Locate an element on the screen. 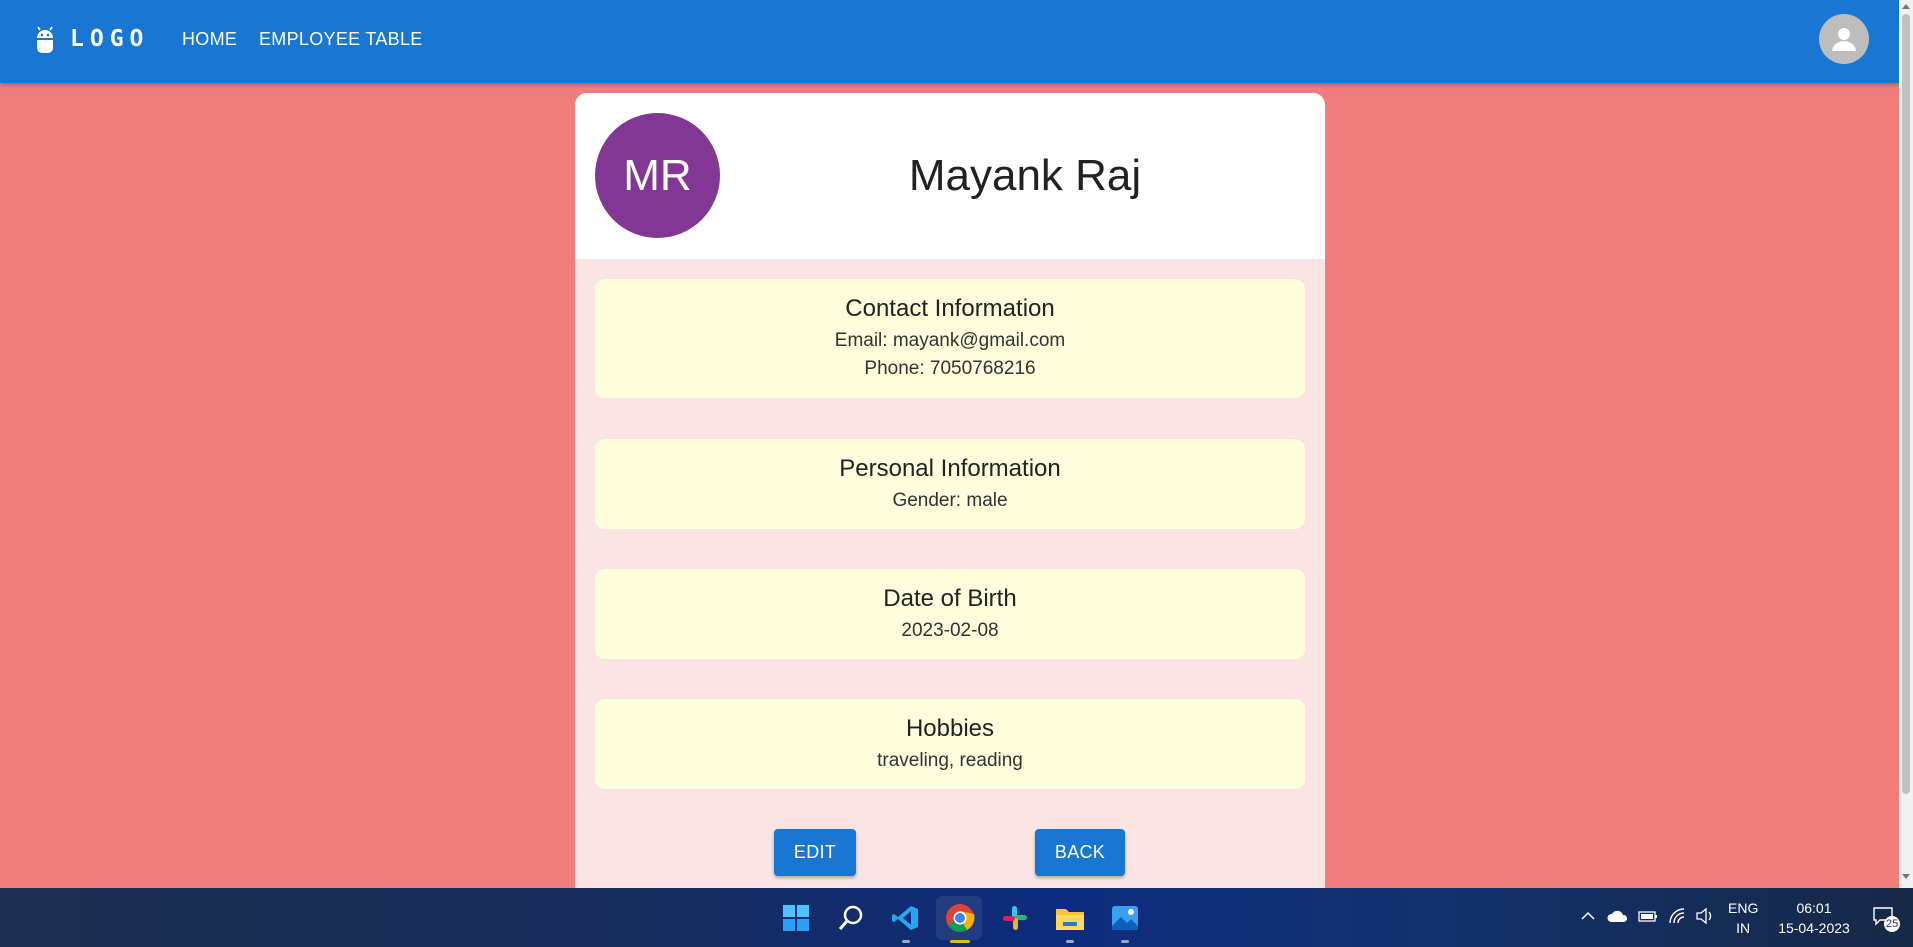  scroll-down-arrow-icon is located at coordinates (1906, 876).